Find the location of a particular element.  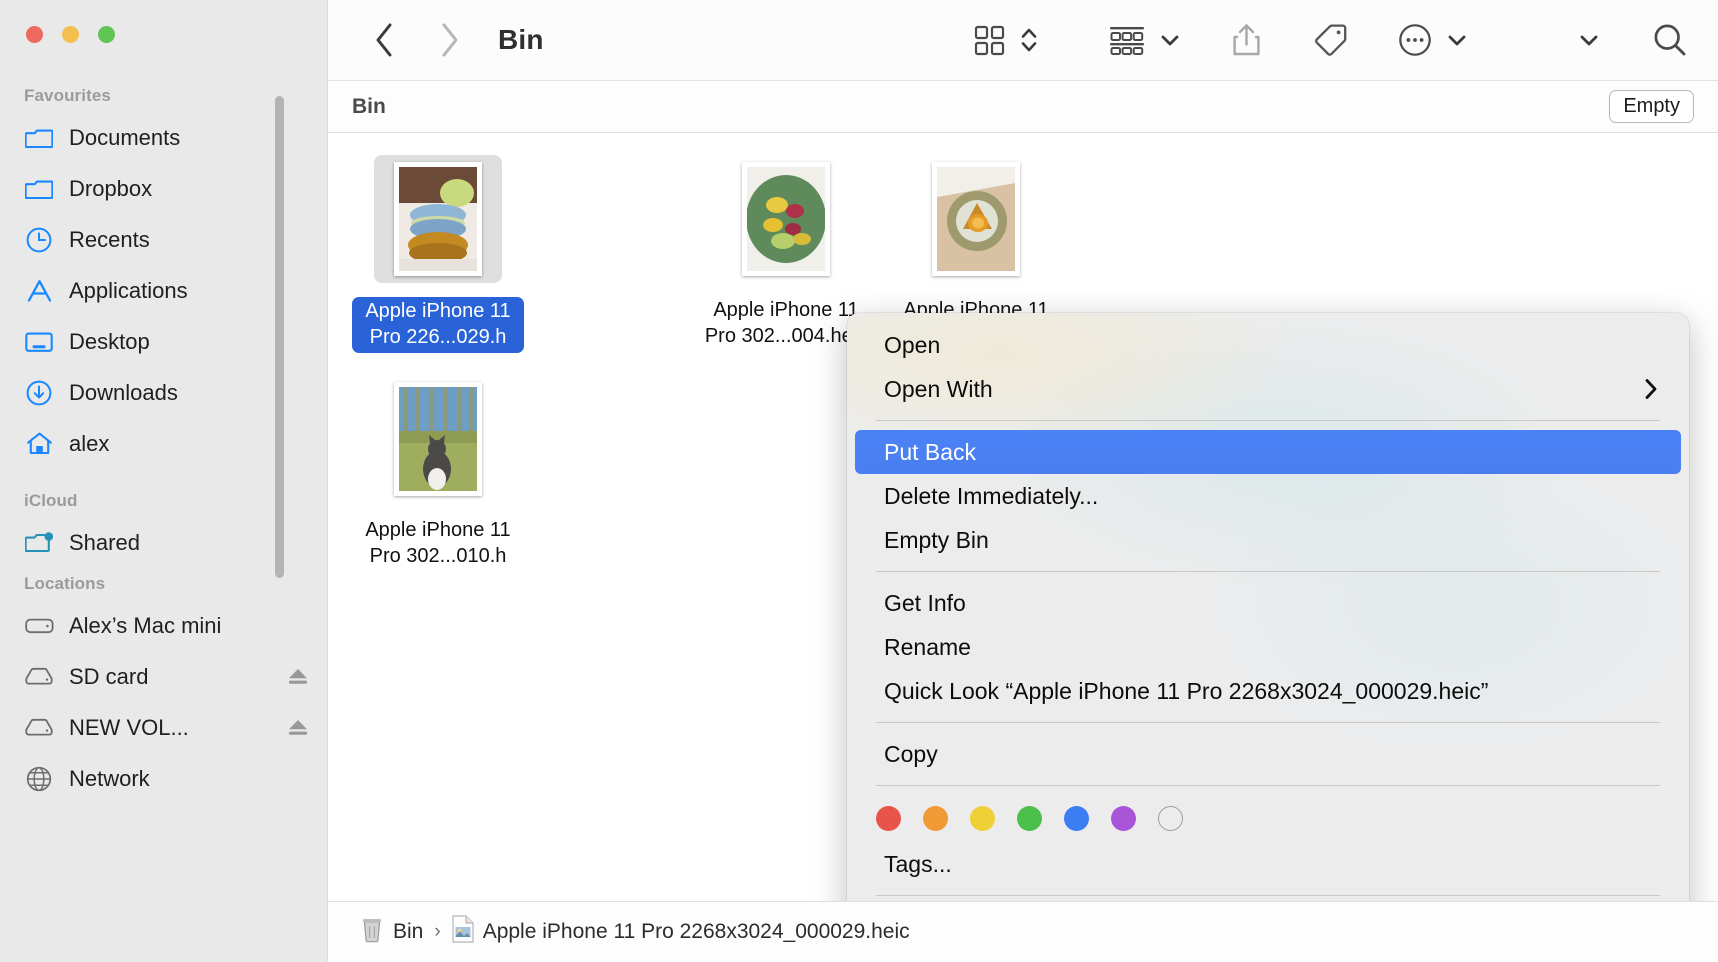

tag-icon is located at coordinates (1331, 40).